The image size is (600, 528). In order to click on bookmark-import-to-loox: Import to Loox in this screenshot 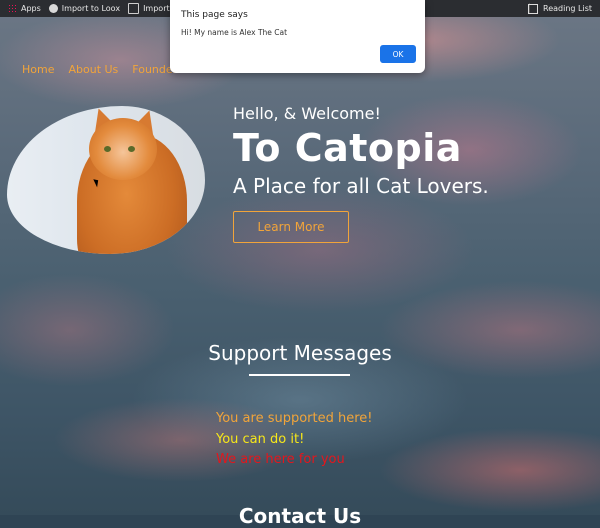, I will do `click(84, 8)`.